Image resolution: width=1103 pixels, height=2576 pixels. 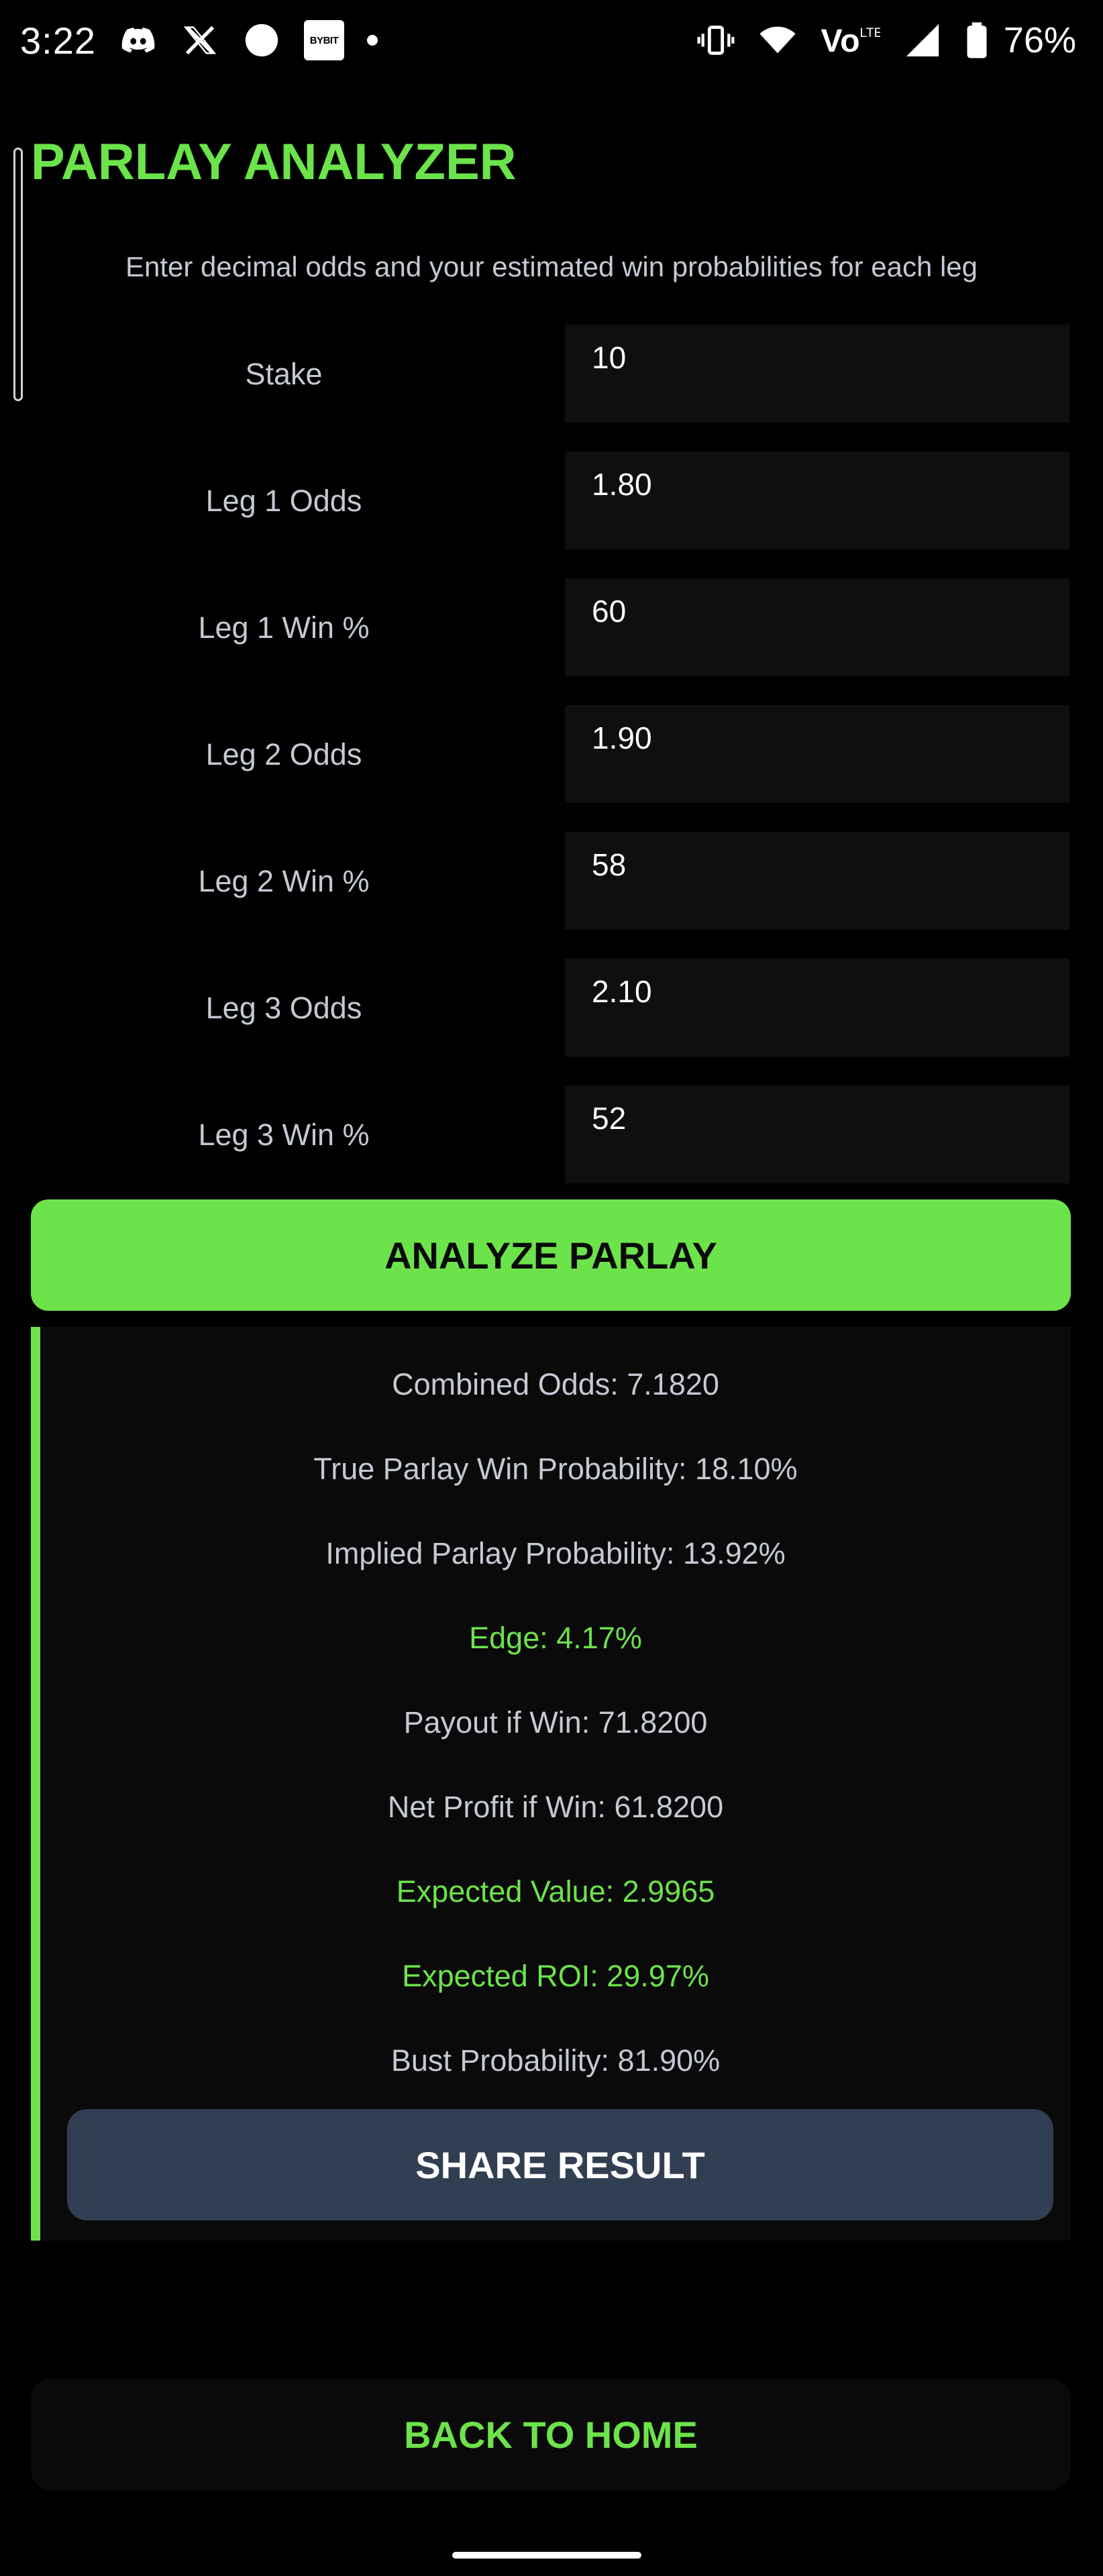 I want to click on payout-text: Payout if Win: 71.8200, so click(x=555, y=1722).